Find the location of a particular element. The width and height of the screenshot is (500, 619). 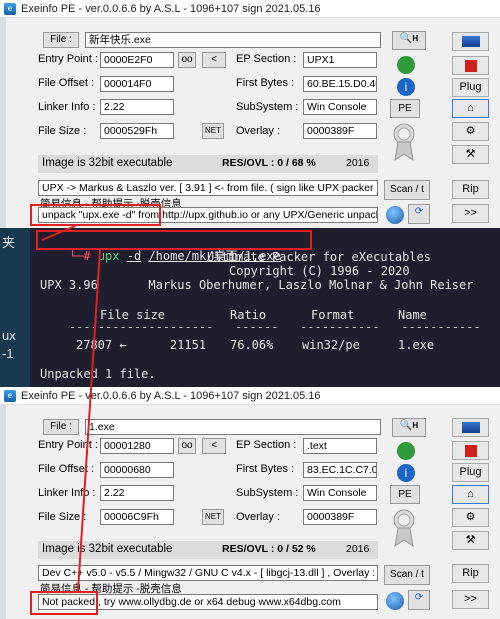

search-h-button-2: 🔍H is located at coordinates (409, 427).